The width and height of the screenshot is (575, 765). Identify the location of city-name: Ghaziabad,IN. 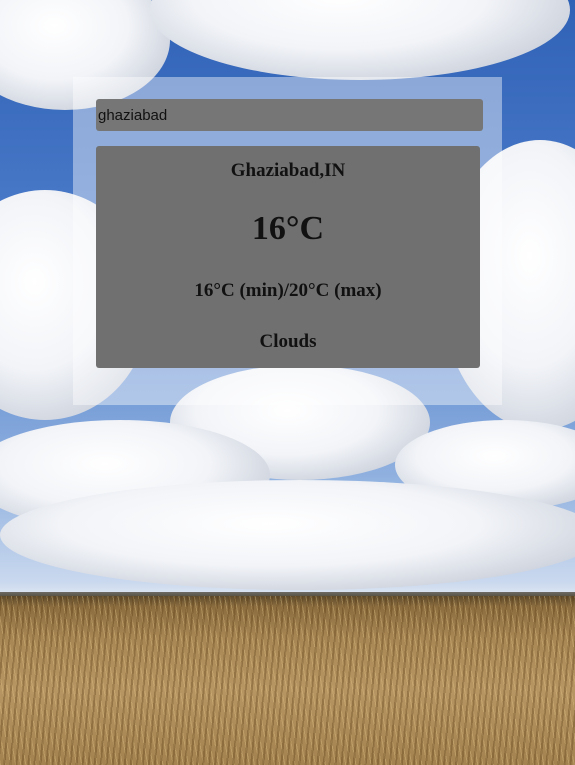
(288, 170).